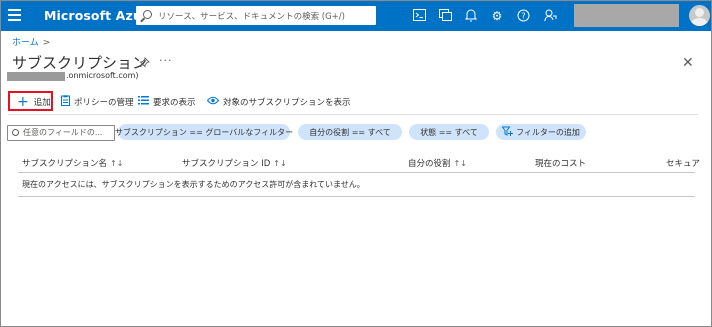 The height and width of the screenshot is (327, 712). I want to click on directory-filter-icon, so click(445, 16).